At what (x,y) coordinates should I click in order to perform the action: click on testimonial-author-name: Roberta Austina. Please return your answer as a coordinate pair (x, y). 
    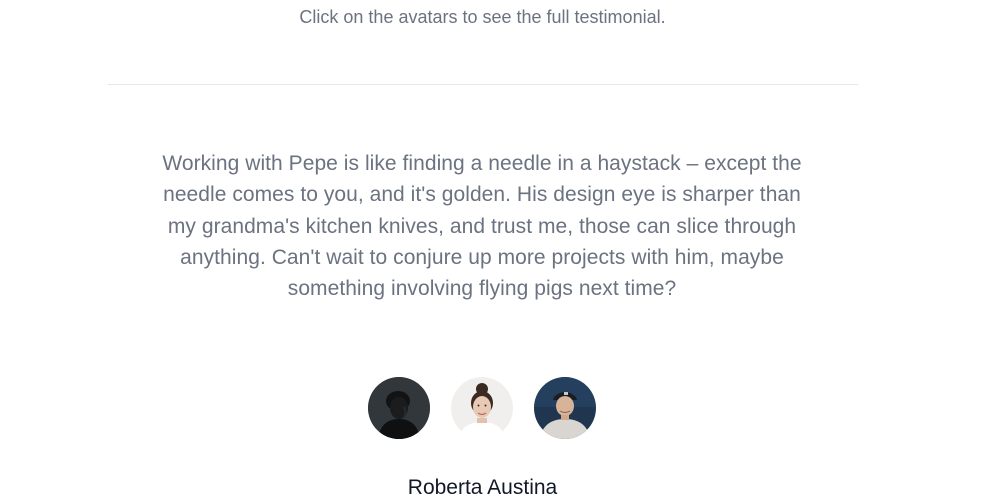
    Looking at the image, I should click on (482, 487).